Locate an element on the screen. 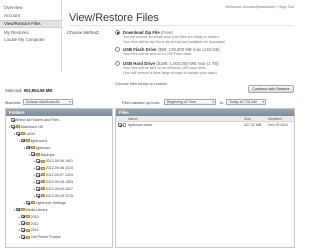 The height and width of the screenshot is (248, 320). choose-method-label: Choose Method: is located at coordinates (83, 32).